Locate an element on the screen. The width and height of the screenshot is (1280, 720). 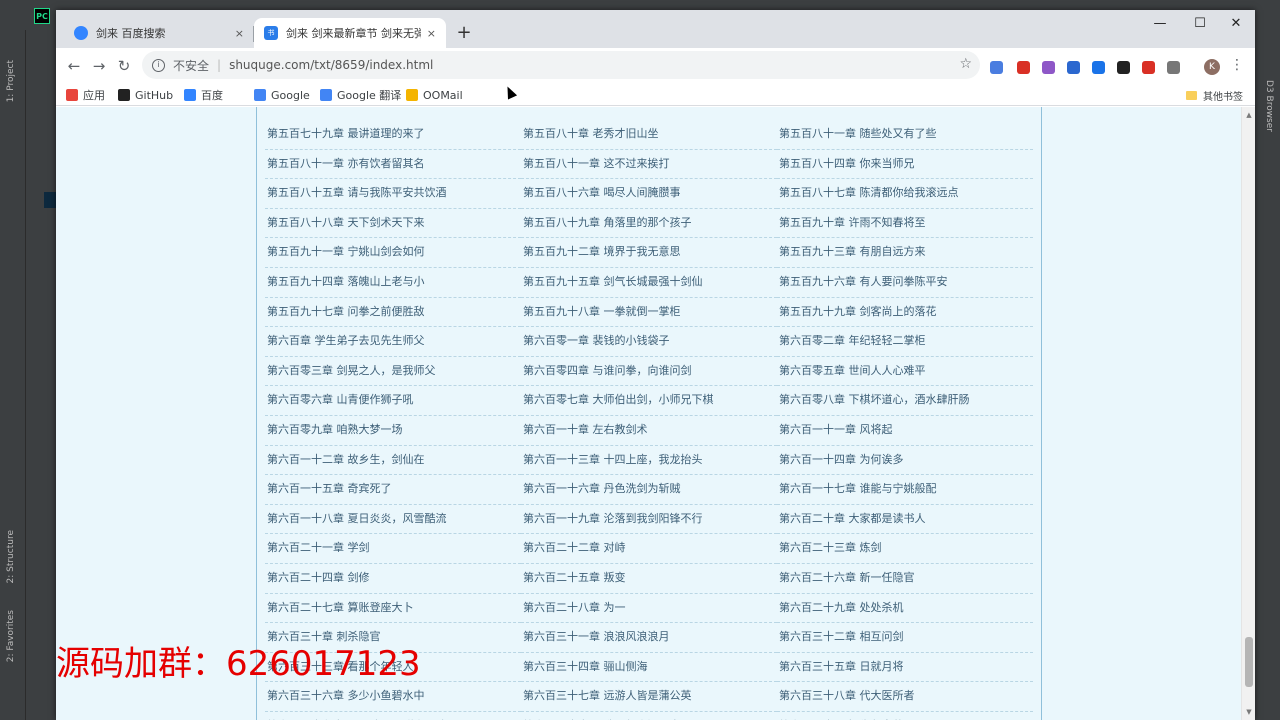
bookmark-oomail: OOMail is located at coordinates (434, 95).